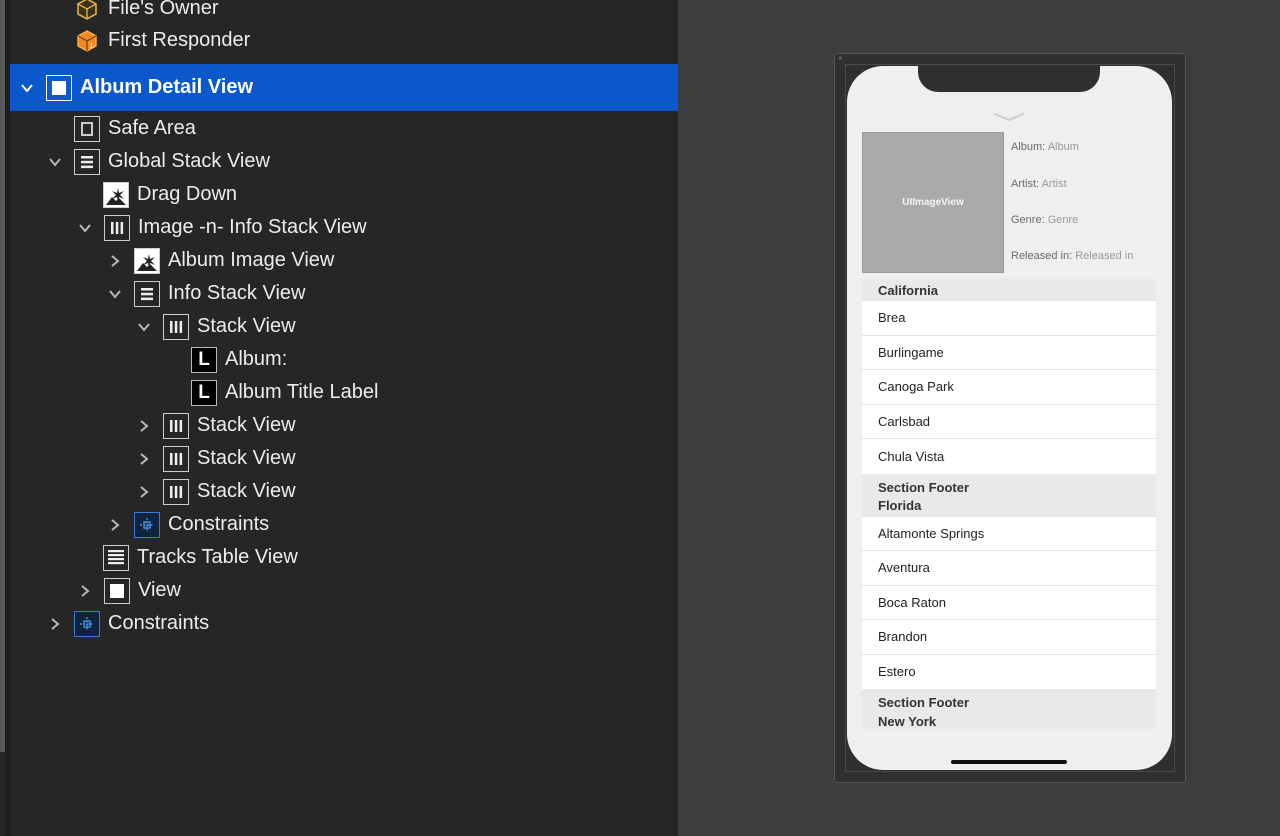 This screenshot has height=836, width=1280. What do you see at coordinates (251, 260) in the screenshot?
I see `outline-item-label: Album Image View` at bounding box center [251, 260].